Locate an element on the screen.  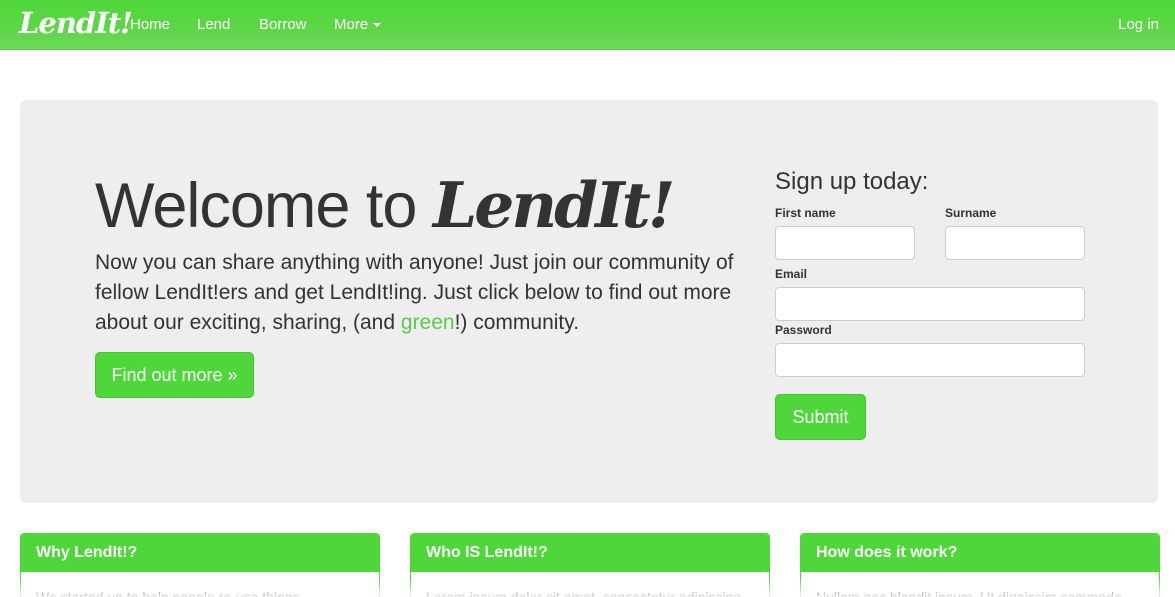
caret-down-icon is located at coordinates (377, 25).